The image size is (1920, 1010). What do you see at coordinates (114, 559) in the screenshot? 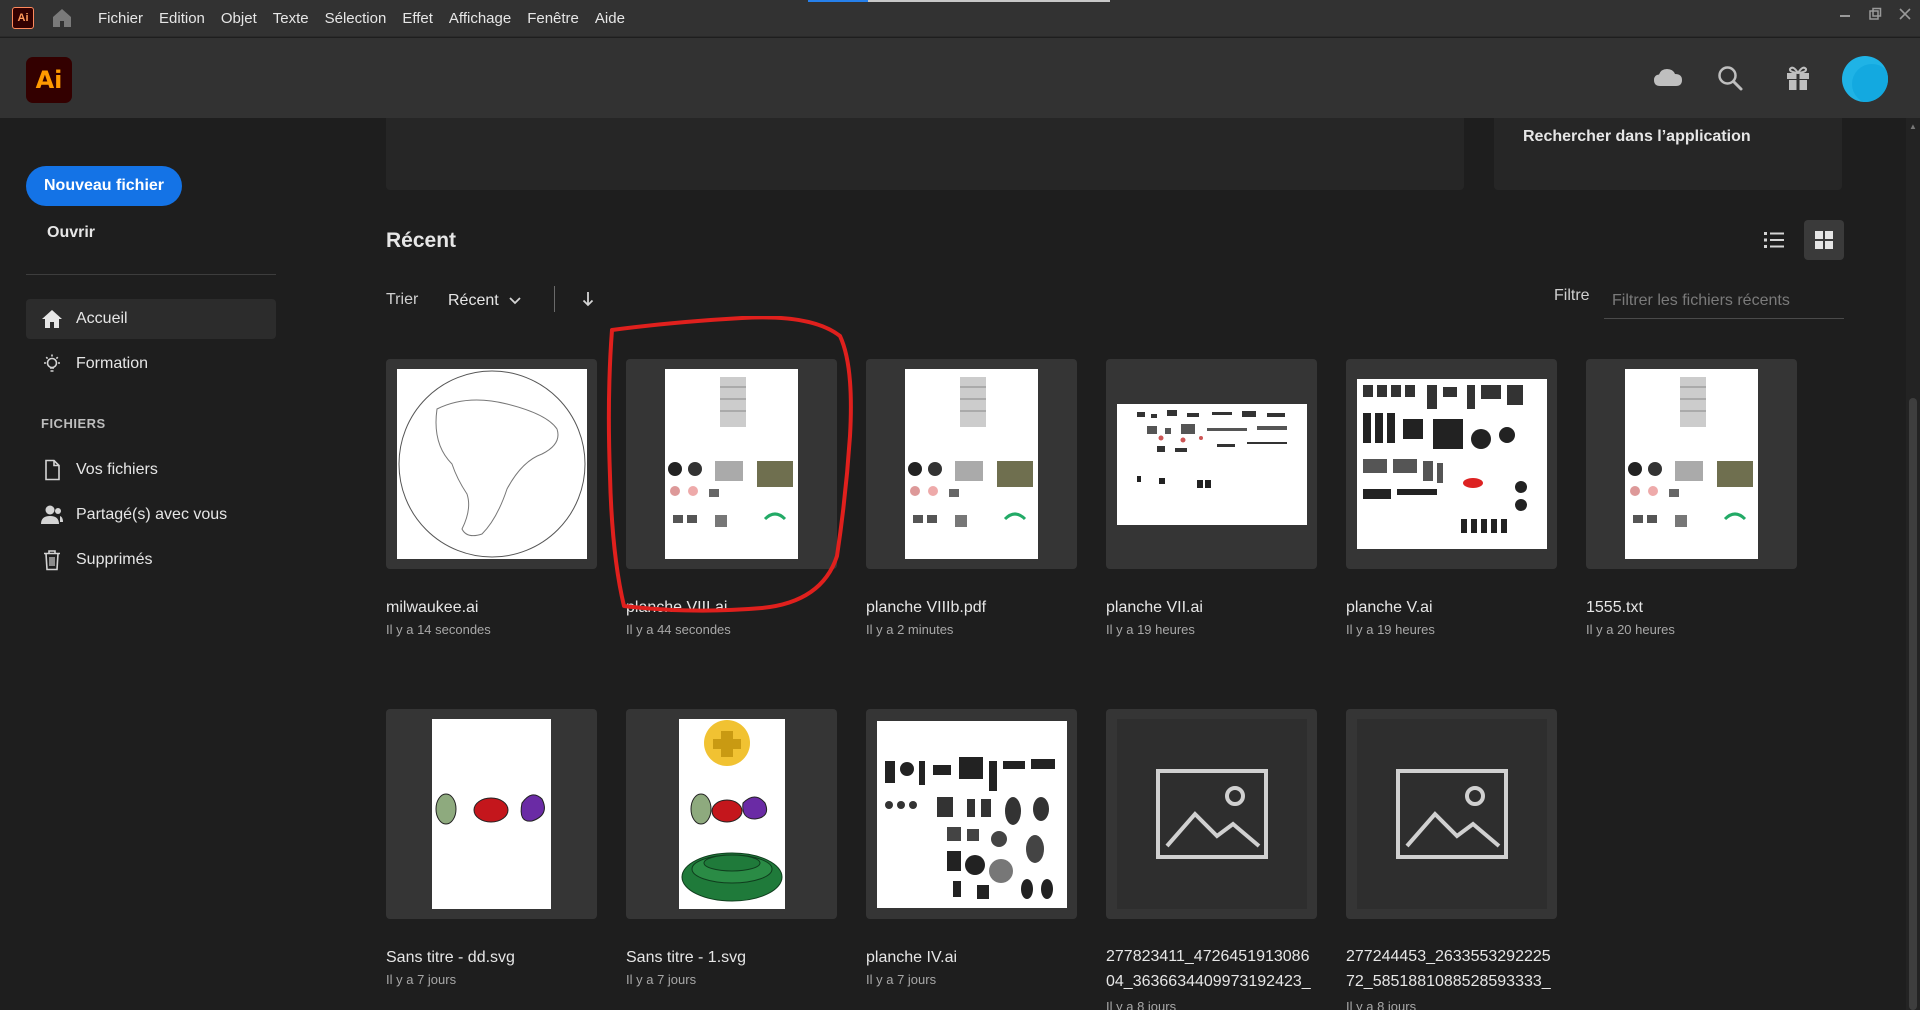
I see `sidebar-item-label: Supprimés` at bounding box center [114, 559].